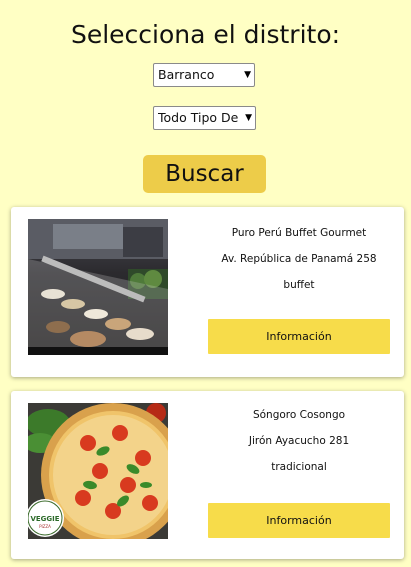 This screenshot has width=411, height=567. What do you see at coordinates (200, 117) in the screenshot?
I see `food-type-select-value: Todo Tipo De Comida` at bounding box center [200, 117].